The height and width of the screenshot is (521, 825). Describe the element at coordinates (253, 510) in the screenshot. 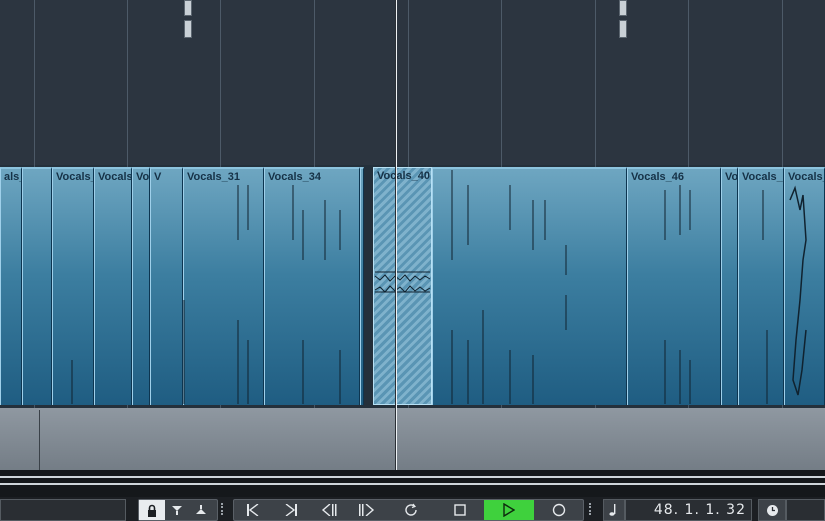

I see `go-to-start-icon` at that location.